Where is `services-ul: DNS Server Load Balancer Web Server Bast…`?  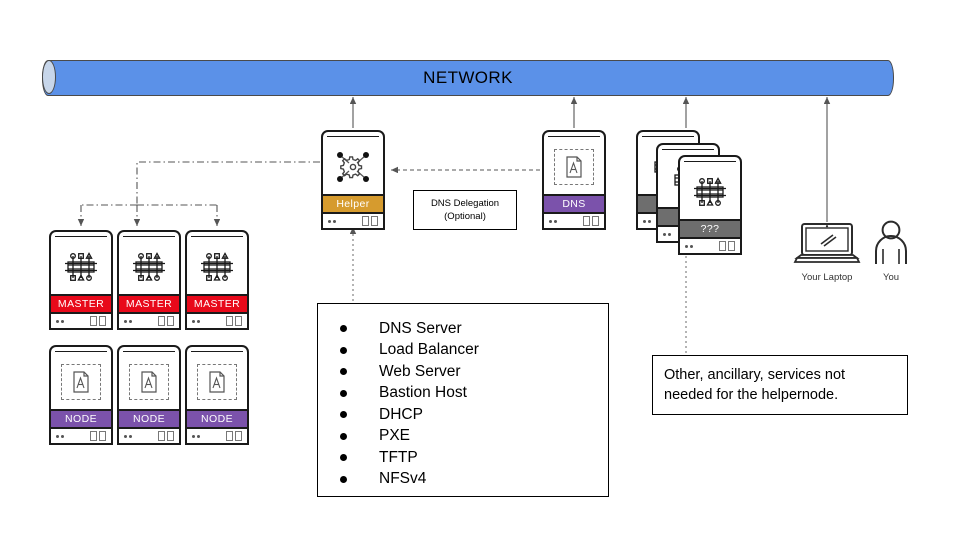
services-ul: DNS Server Load Balancer Web Server Bast… is located at coordinates (474, 404).